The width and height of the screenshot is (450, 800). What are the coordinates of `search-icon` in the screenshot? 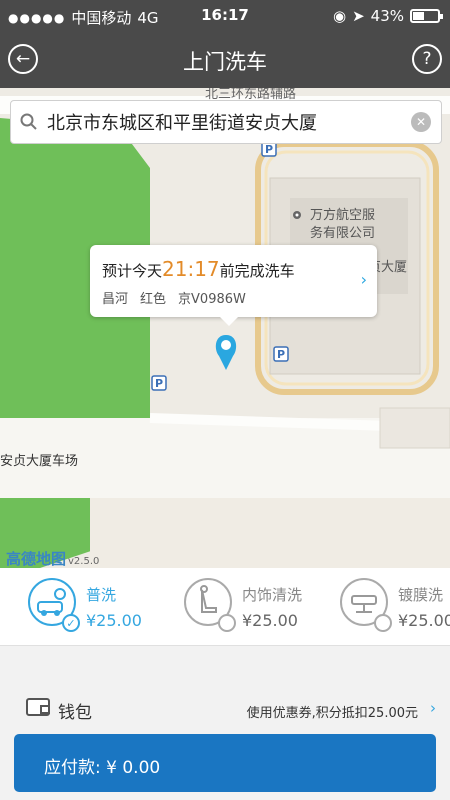 It's located at (29, 122).